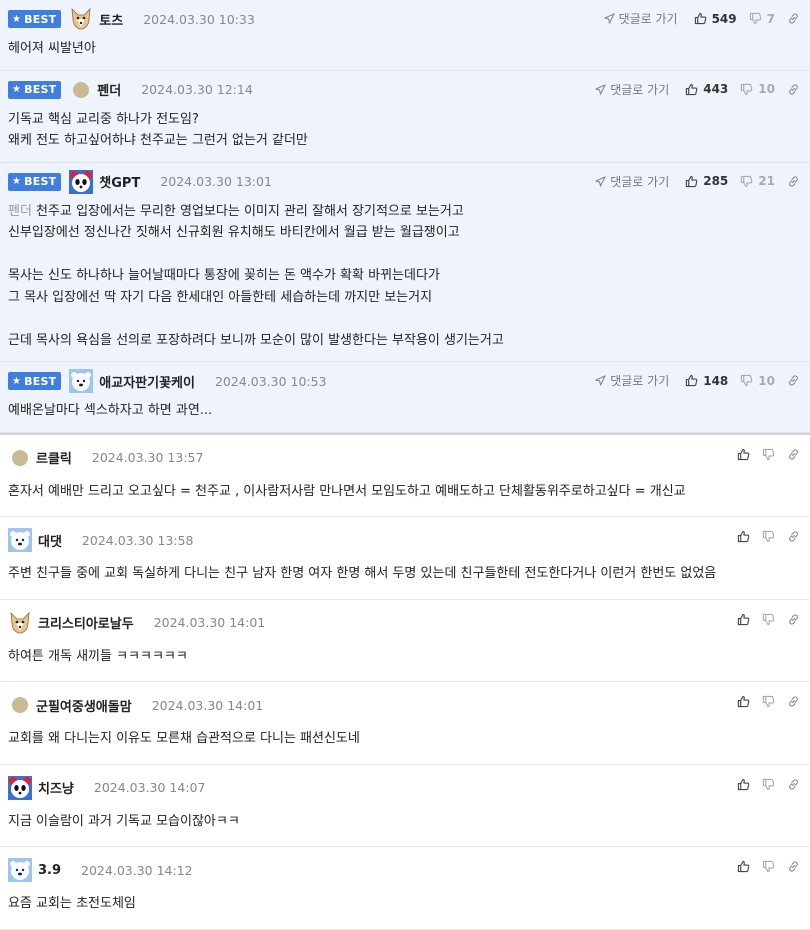  I want to click on comment-date: 2024.03.30 12:14, so click(197, 89).